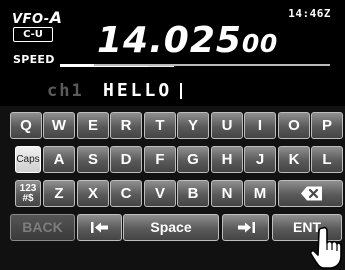 This screenshot has height=270, width=345. Describe the element at coordinates (34, 59) in the screenshot. I see `speed-label: SPEED` at that location.